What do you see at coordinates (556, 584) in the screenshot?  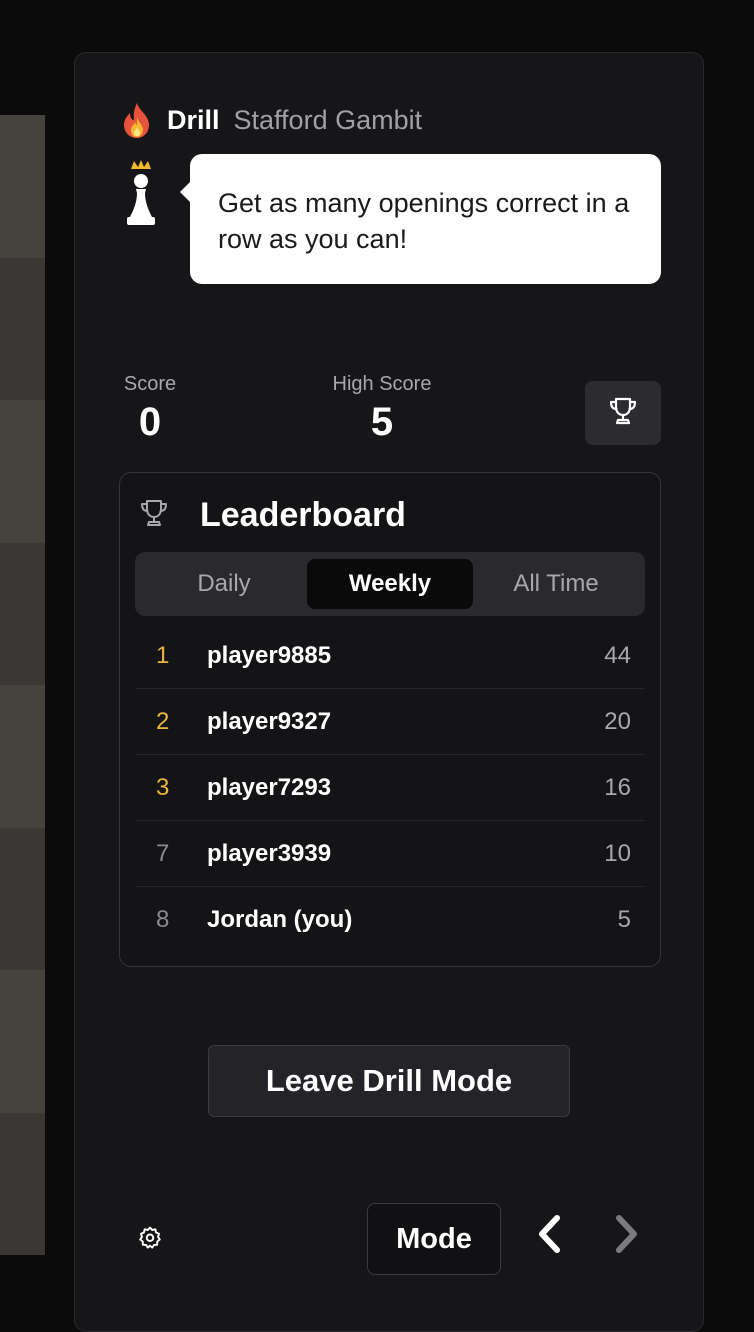 I see `tab-all-time: All Time` at bounding box center [556, 584].